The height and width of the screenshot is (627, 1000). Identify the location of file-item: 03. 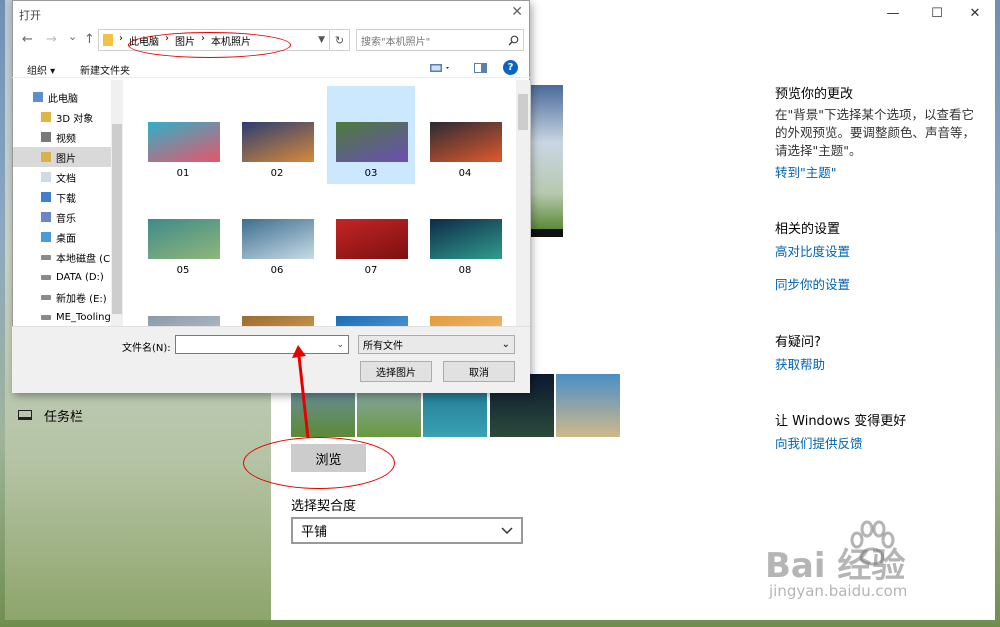
(371, 135).